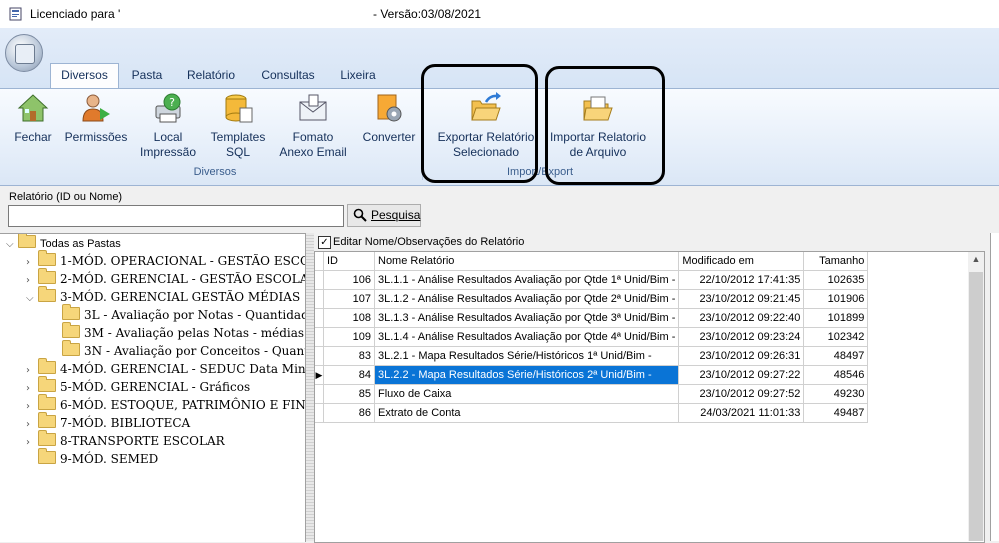  I want to click on col-name-header: Nome Relatório, so click(527, 261).